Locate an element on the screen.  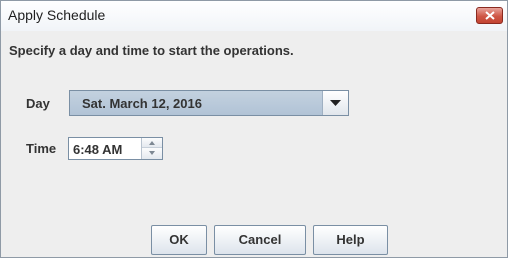
time-decrement-button is located at coordinates (152, 153).